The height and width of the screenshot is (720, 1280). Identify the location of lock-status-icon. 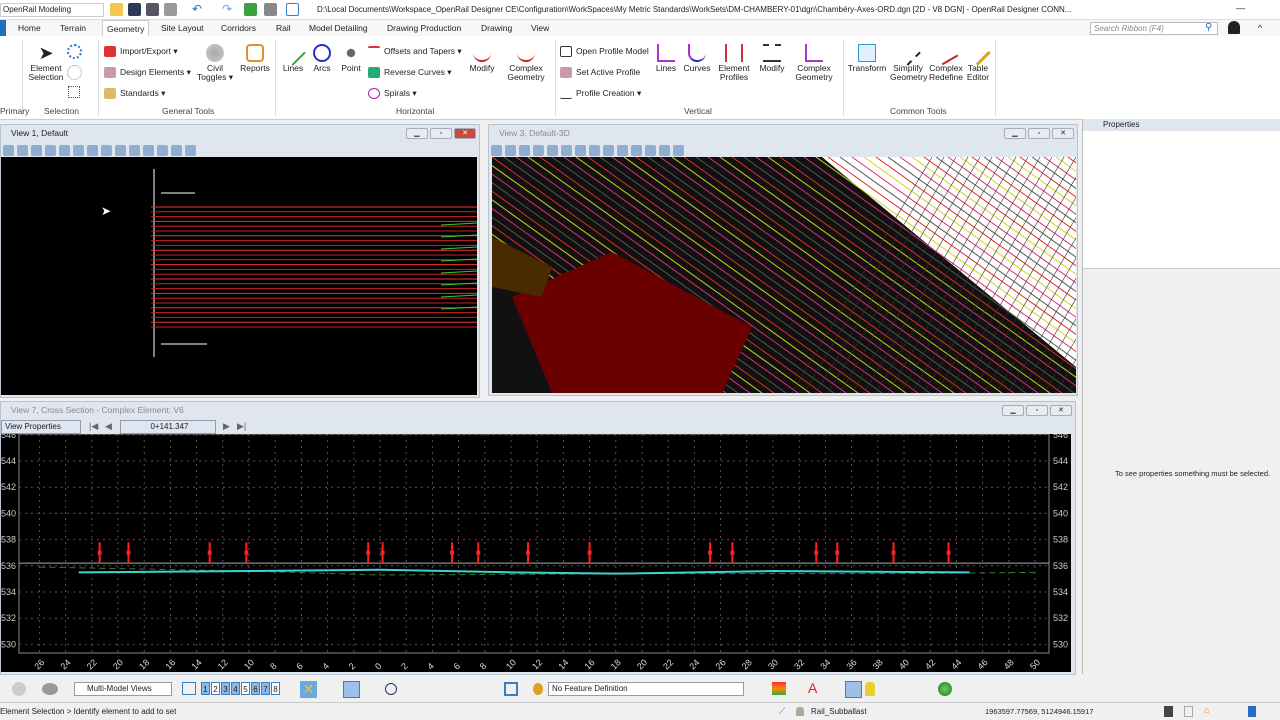
(800, 711).